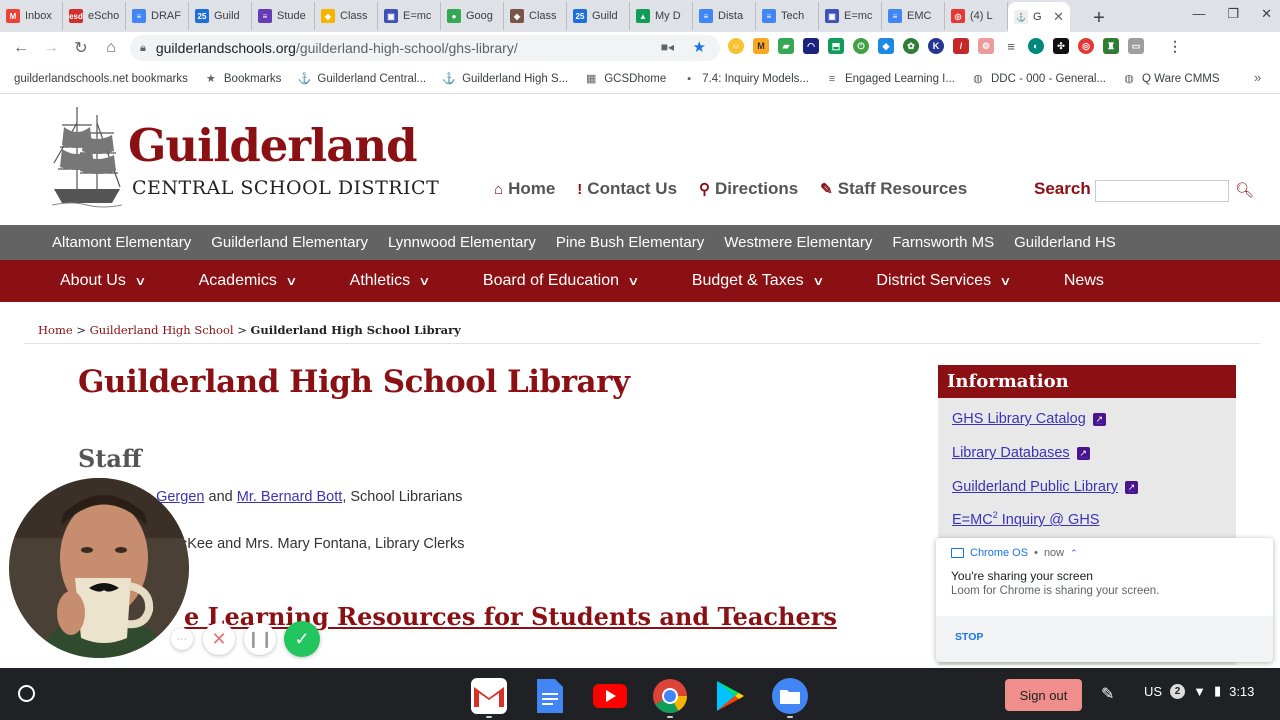 The width and height of the screenshot is (1280, 720). Describe the element at coordinates (1039, 17) in the screenshot. I see `browser-tab-active: ⚓ G ✕` at that location.